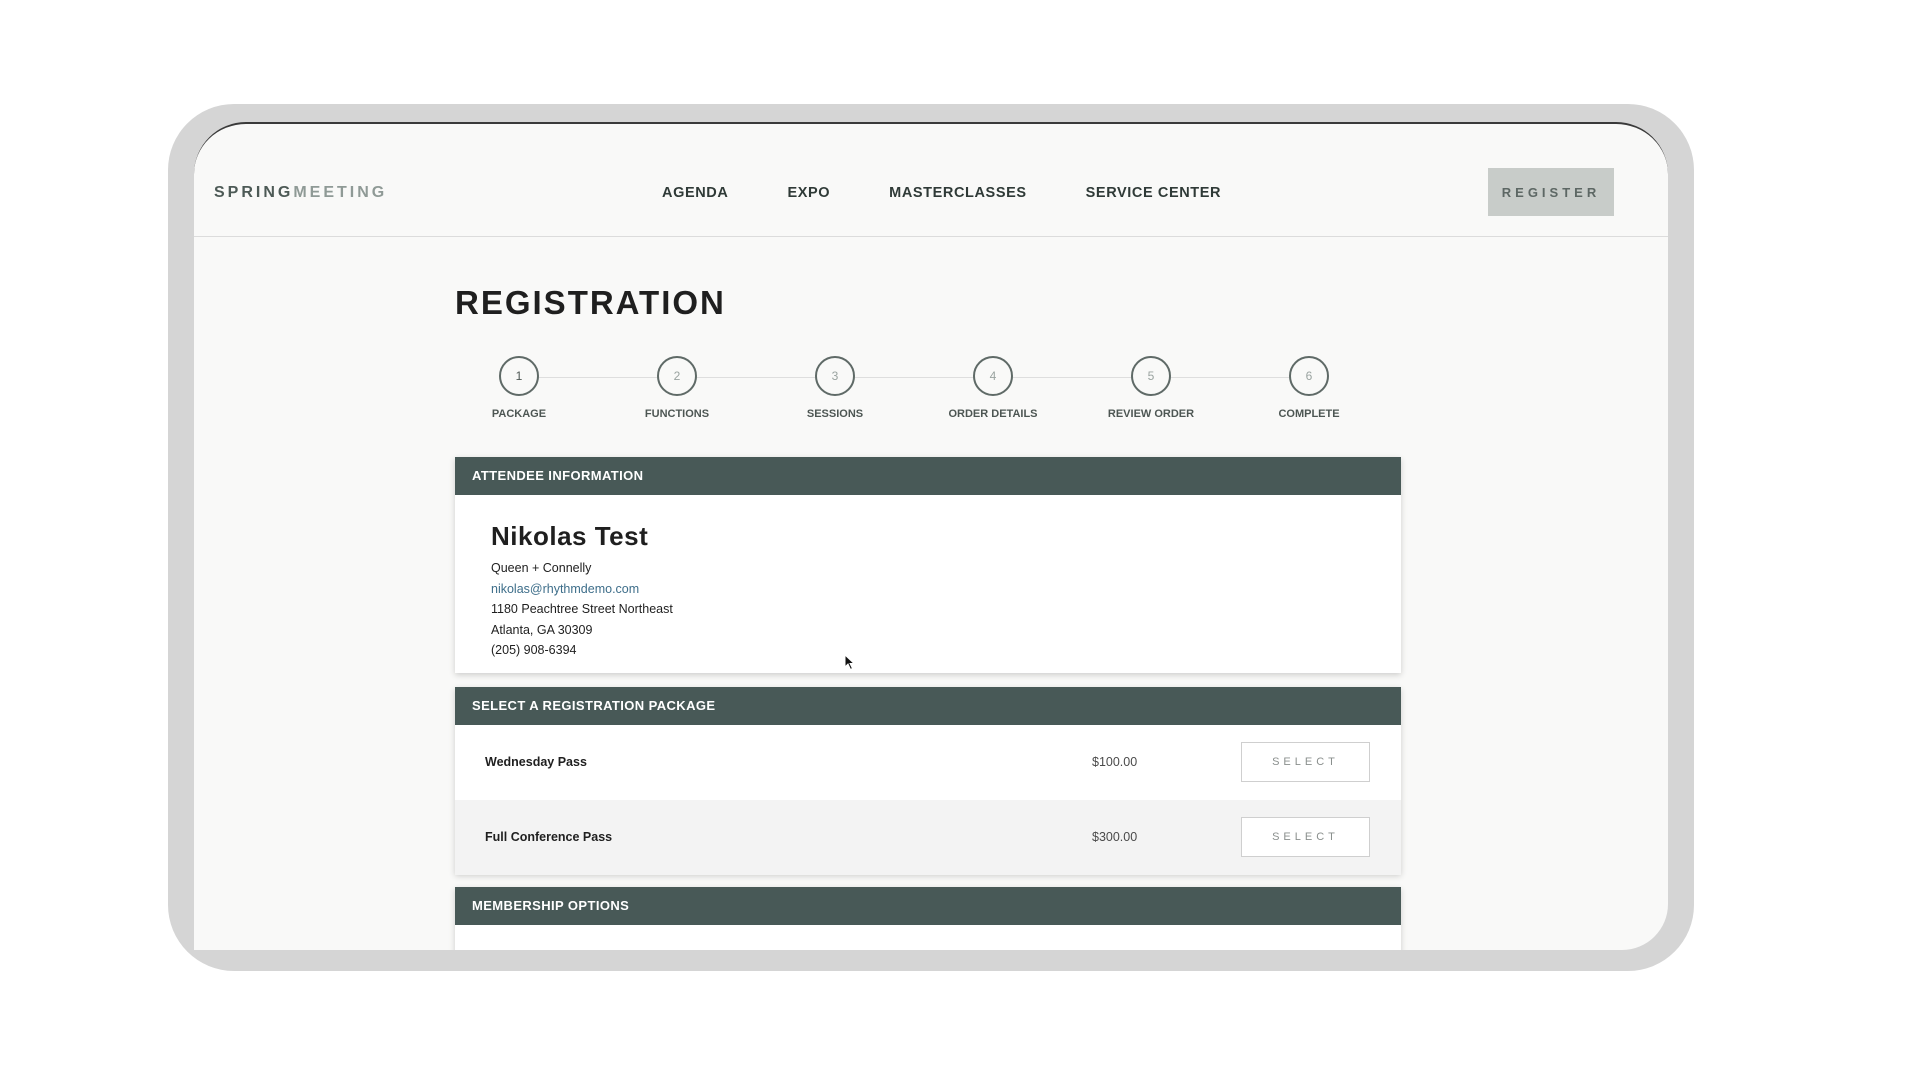 Image resolution: width=1920 pixels, height=1080 pixels. What do you see at coordinates (541, 568) in the screenshot?
I see `attendee-company: Queen + Connelly` at bounding box center [541, 568].